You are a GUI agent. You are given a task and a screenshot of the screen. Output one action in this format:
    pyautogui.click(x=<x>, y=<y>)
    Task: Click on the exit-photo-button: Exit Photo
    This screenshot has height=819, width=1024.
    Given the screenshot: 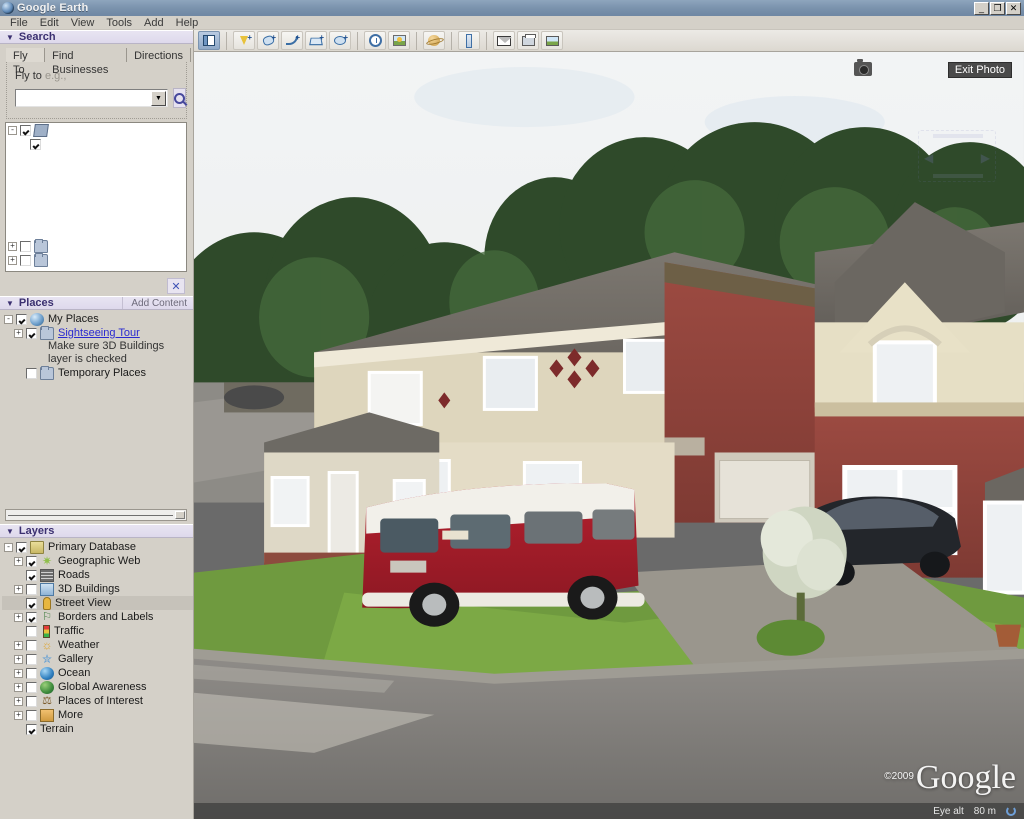 What is the action you would take?
    pyautogui.click(x=979, y=70)
    